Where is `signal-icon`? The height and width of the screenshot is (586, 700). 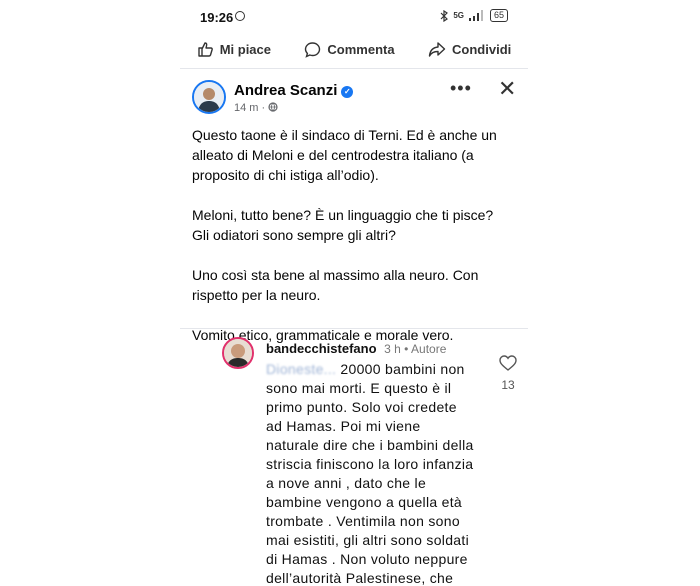
signal-icon is located at coordinates (475, 15).